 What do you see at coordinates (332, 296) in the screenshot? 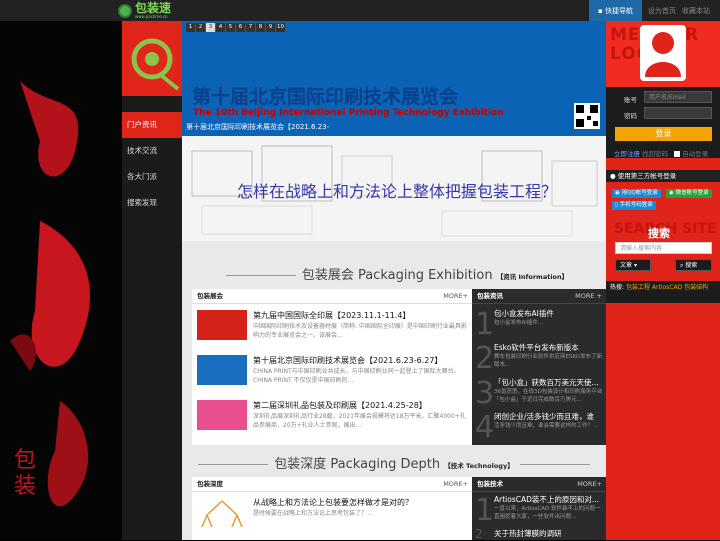
I see `panel-header: 包装展会 MORE+` at bounding box center [332, 296].